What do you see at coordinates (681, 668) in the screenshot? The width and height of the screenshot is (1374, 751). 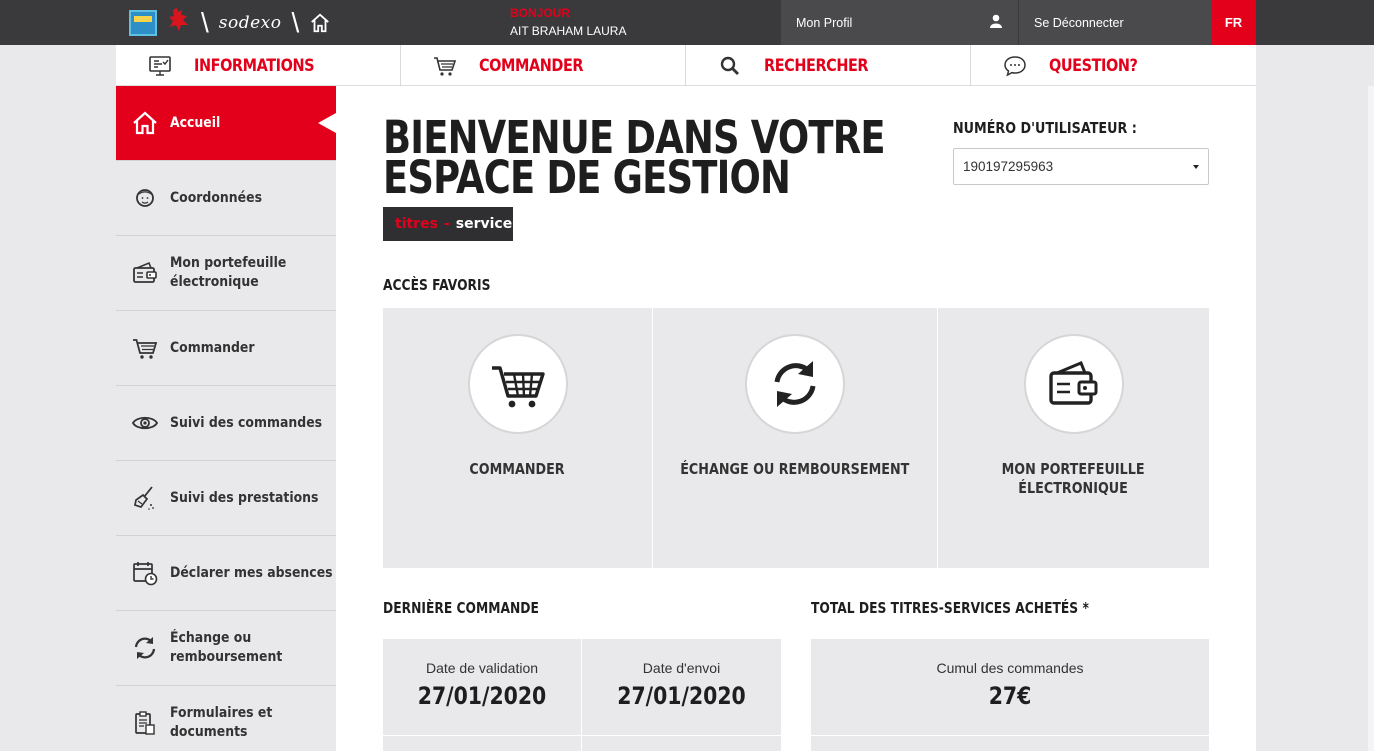 I see `sent-label: Date d'envoi` at bounding box center [681, 668].